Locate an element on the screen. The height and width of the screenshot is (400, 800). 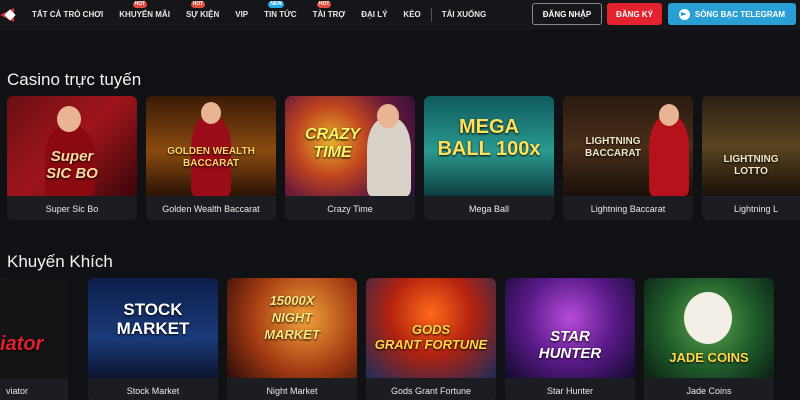
game-thumbnail: GODS GRANT FORTUNE is located at coordinates (431, 328).